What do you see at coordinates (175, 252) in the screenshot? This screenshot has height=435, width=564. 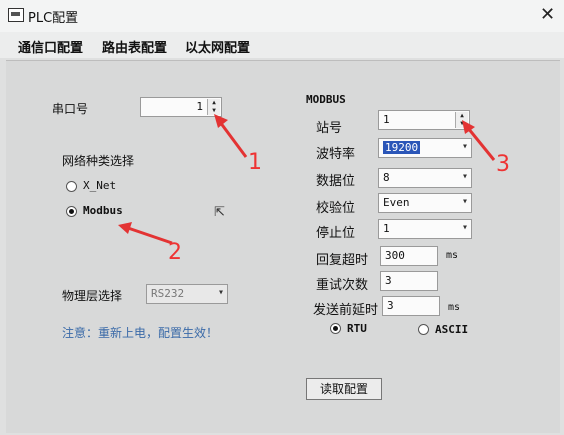 I see `annotation-2: 2` at bounding box center [175, 252].